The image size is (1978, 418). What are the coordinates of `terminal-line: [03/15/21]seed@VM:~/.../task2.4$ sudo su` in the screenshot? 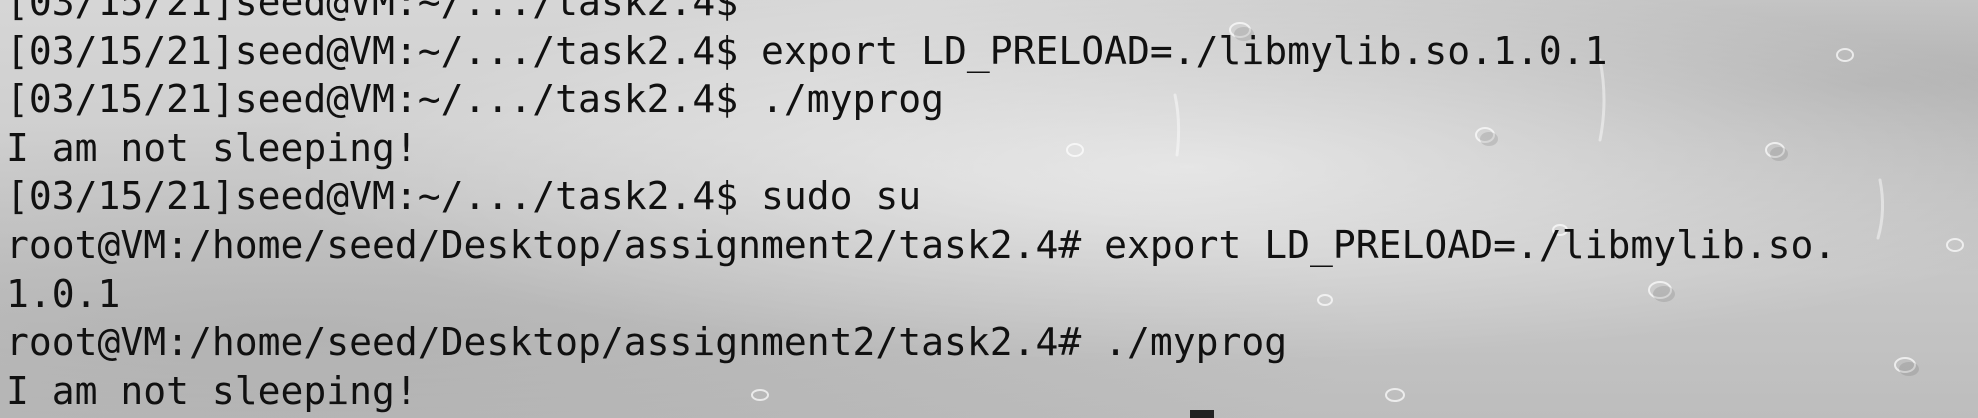 It's located at (464, 196).